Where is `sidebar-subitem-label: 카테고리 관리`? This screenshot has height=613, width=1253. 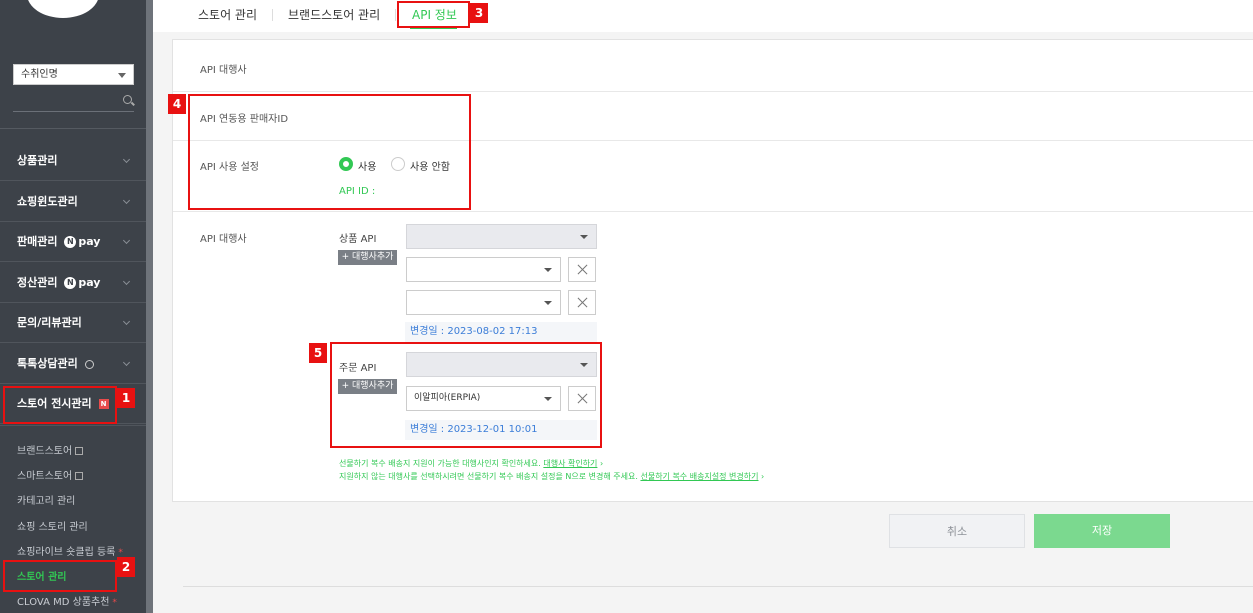 sidebar-subitem-label: 카테고리 관리 is located at coordinates (46, 501).